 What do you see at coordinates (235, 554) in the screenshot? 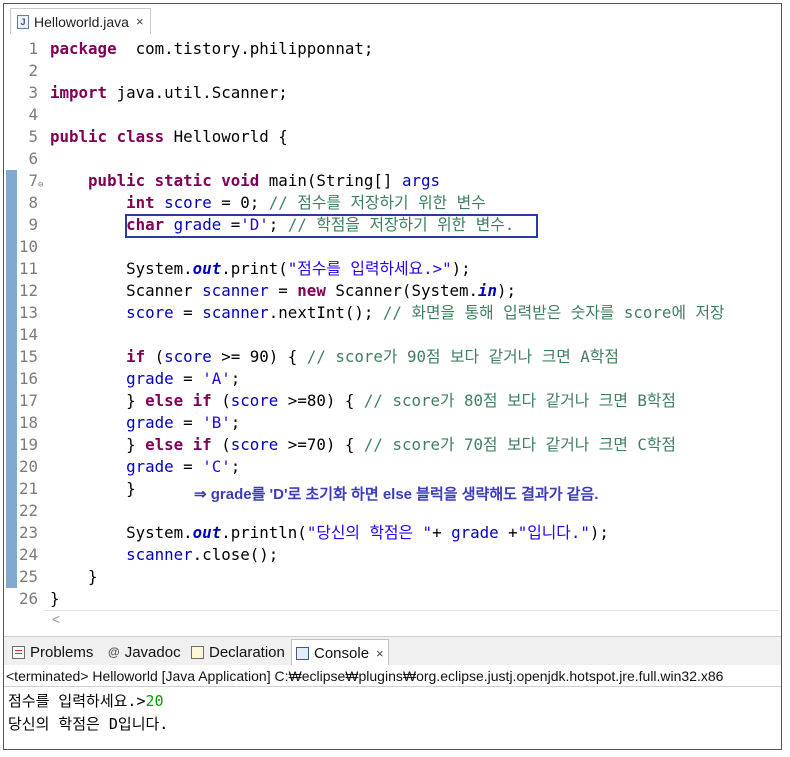
I see `code-token: .close();` at bounding box center [235, 554].